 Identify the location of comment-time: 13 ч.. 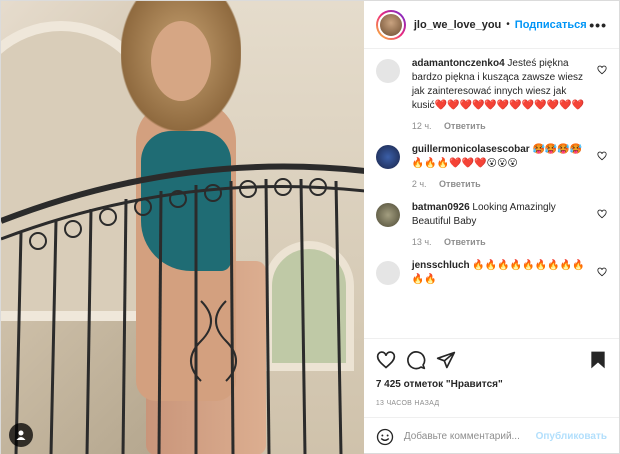
(422, 242).